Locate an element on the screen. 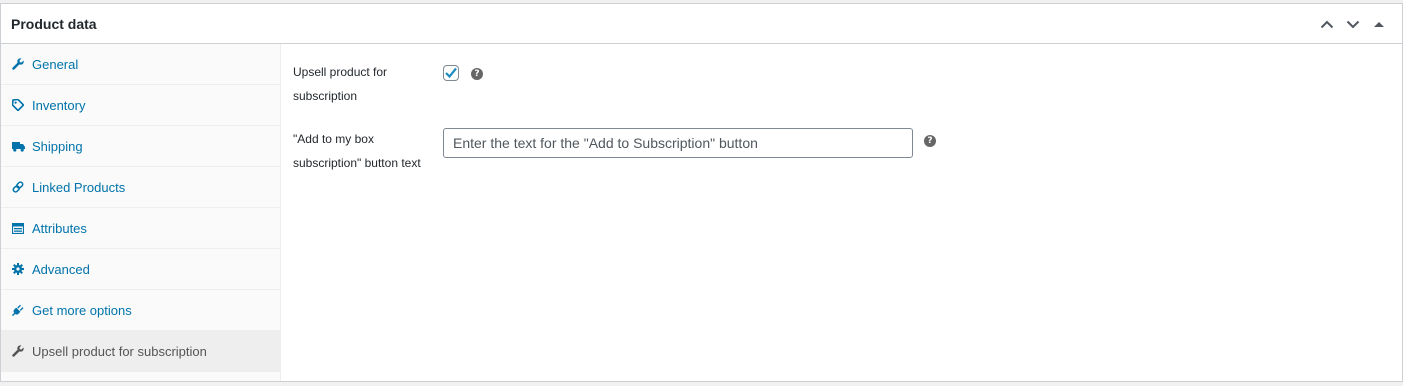  upsell-field: Upsell product for subscription is located at coordinates (363, 84).